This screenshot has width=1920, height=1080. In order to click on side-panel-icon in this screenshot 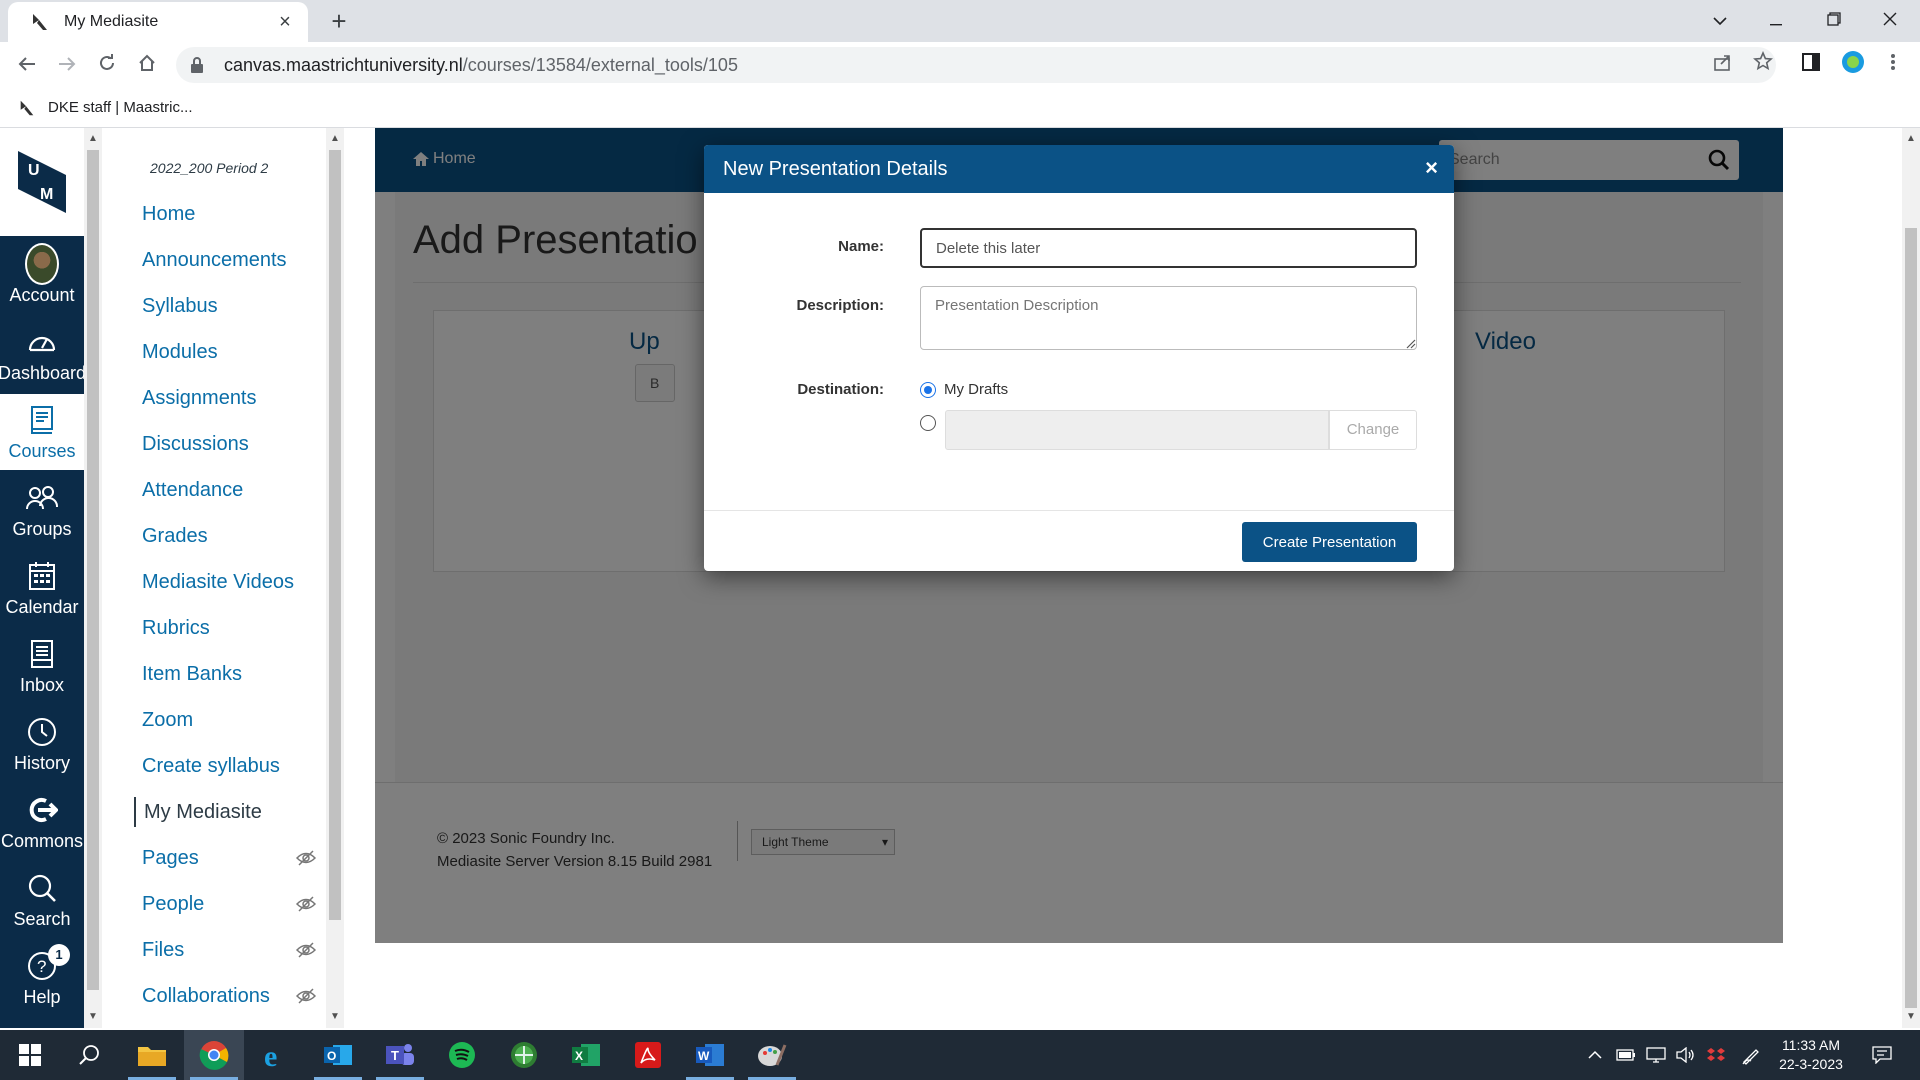, I will do `click(1811, 65)`.